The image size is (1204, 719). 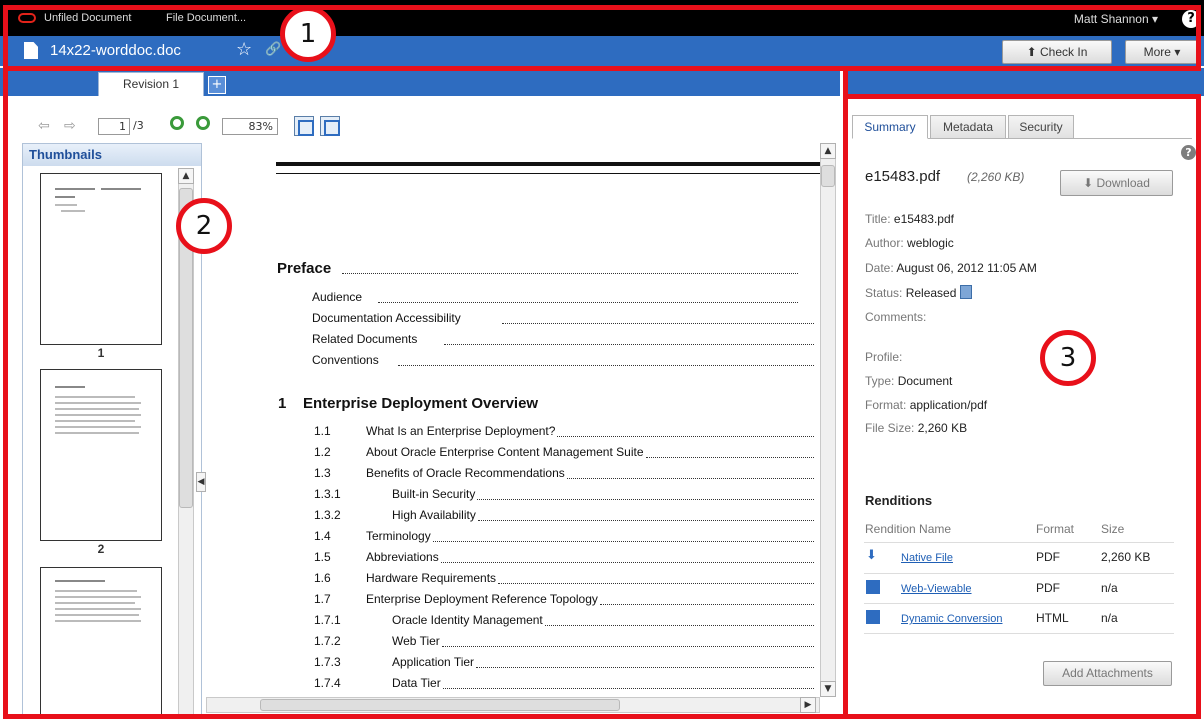 What do you see at coordinates (308, 34) in the screenshot?
I see `callout-1: 1` at bounding box center [308, 34].